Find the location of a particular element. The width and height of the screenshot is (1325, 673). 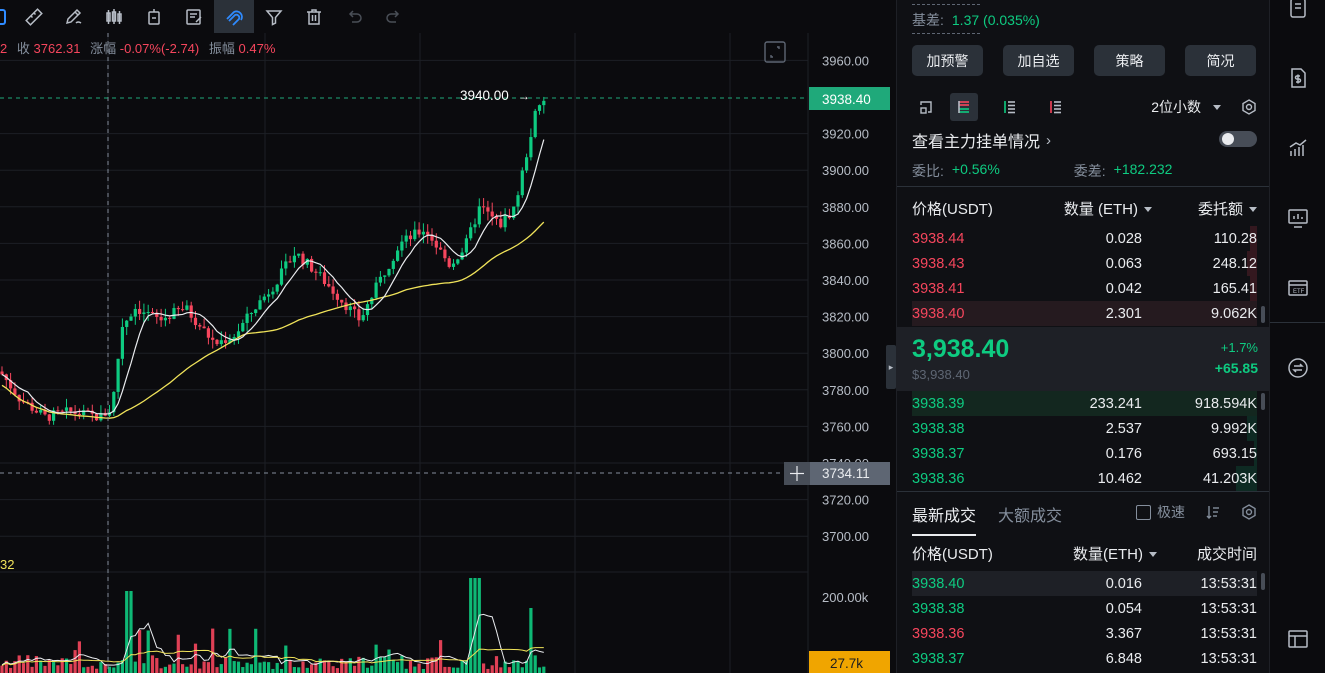

tab-large-trades: 大额成交 is located at coordinates (1030, 514).